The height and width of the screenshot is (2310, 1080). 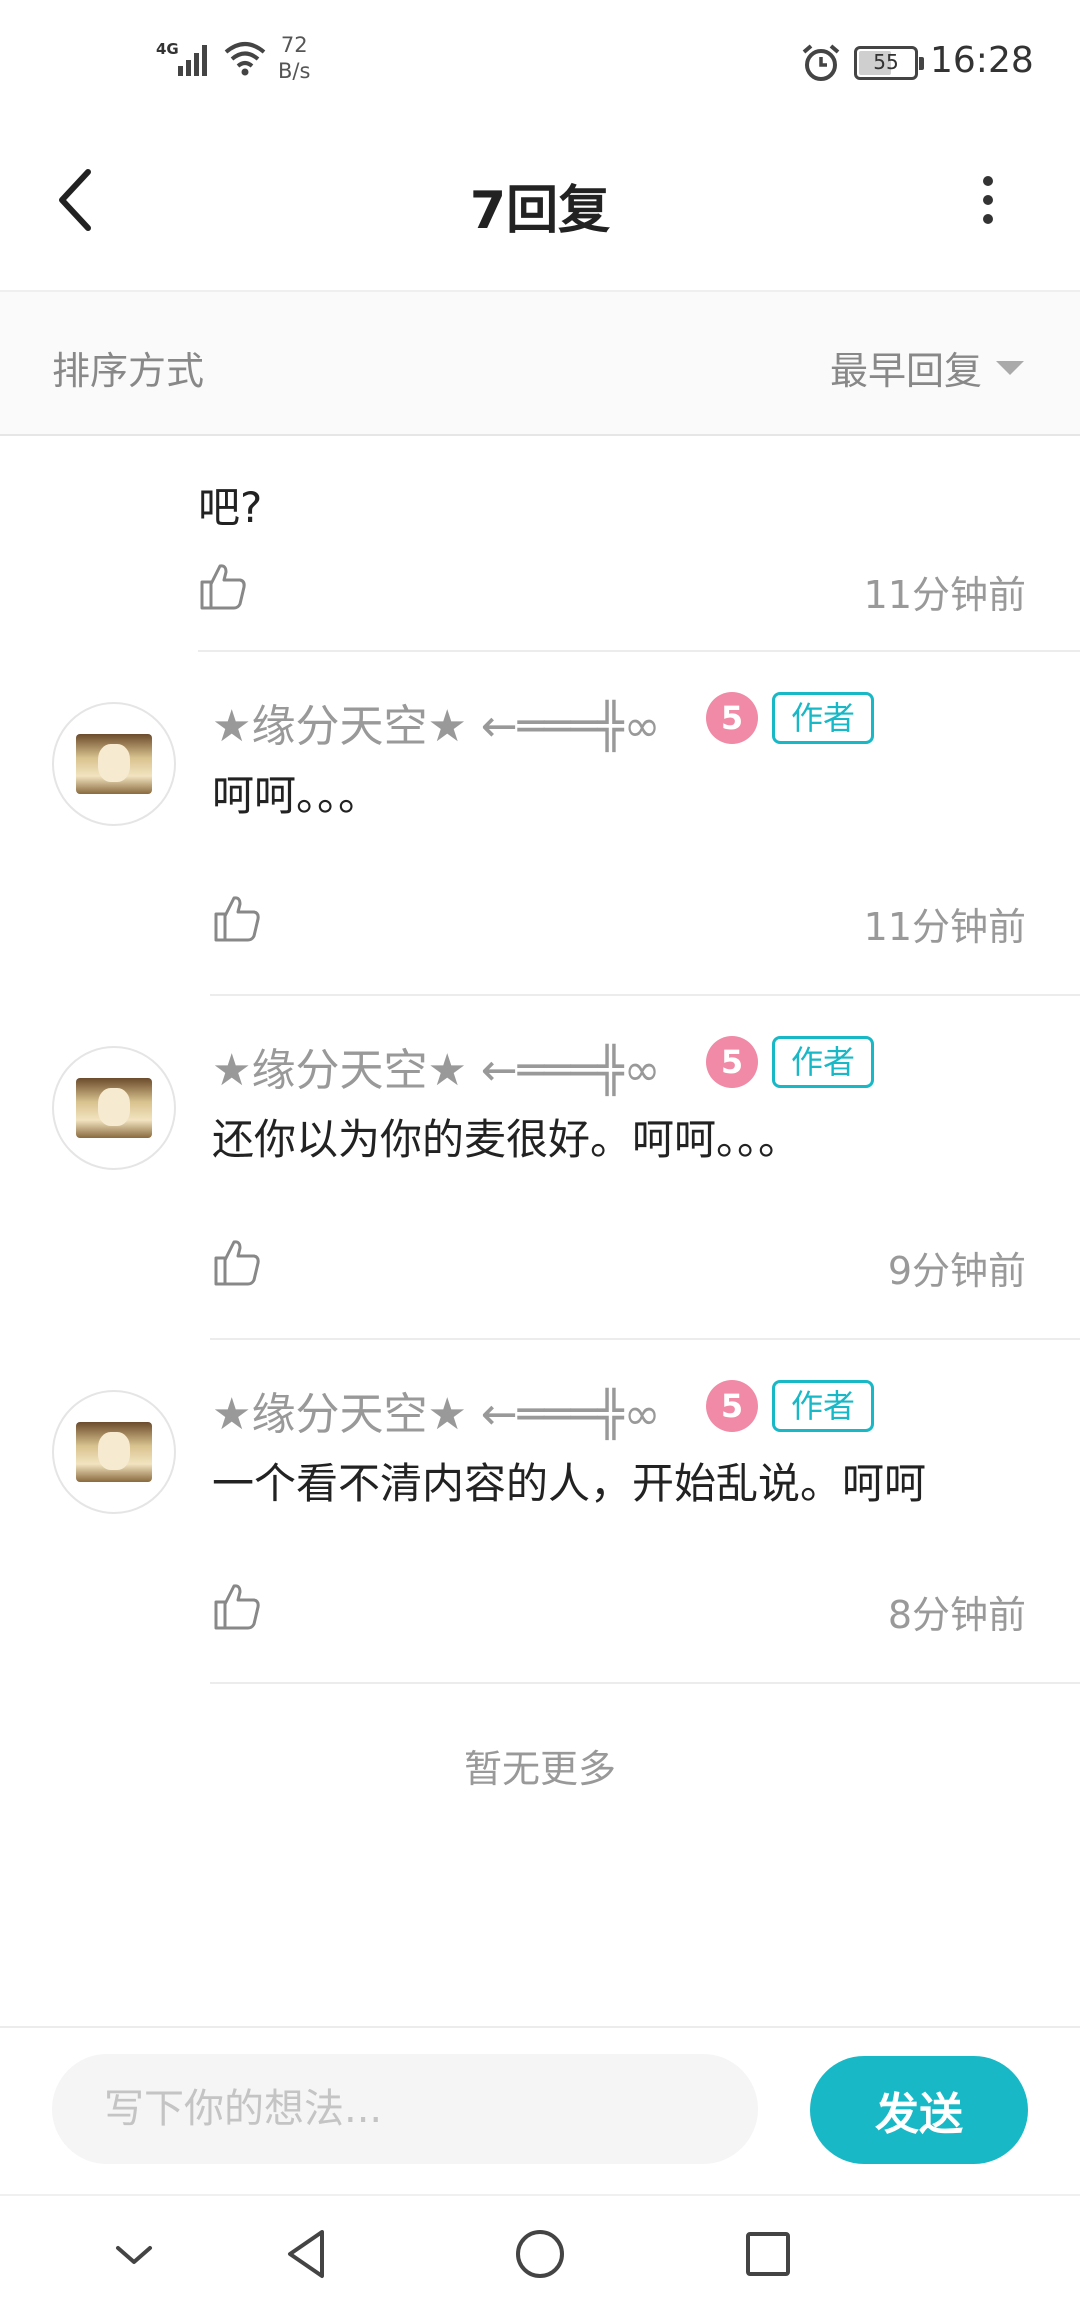 I want to click on battery-level: 55, so click(x=886, y=62).